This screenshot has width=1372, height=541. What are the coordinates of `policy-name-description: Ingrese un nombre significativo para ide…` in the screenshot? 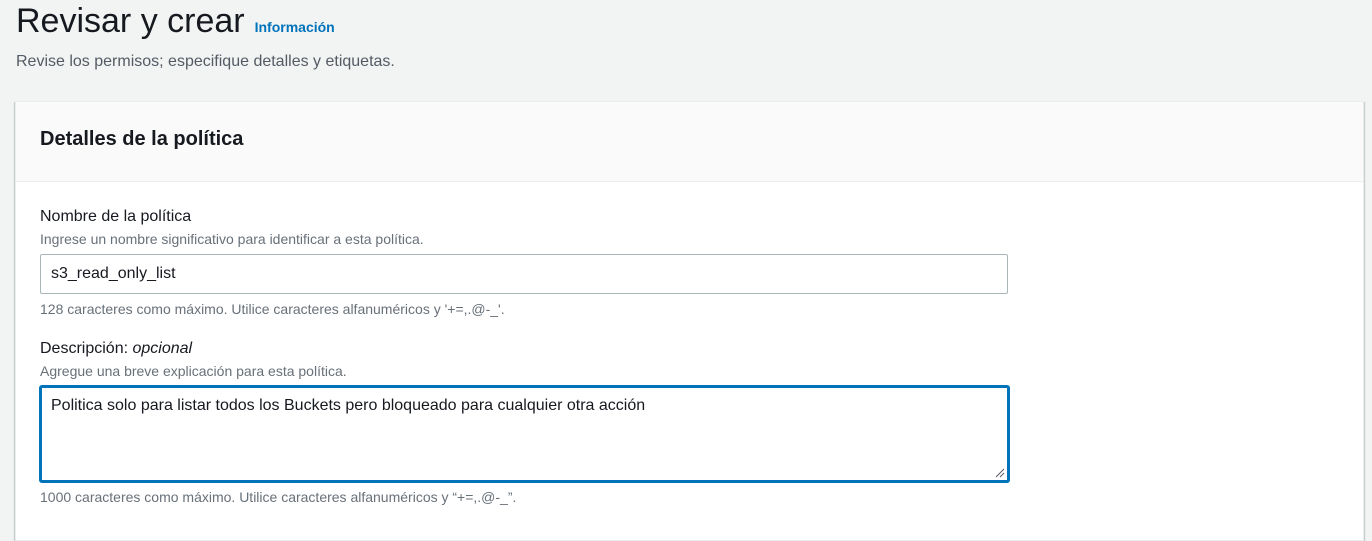 It's located at (232, 239).